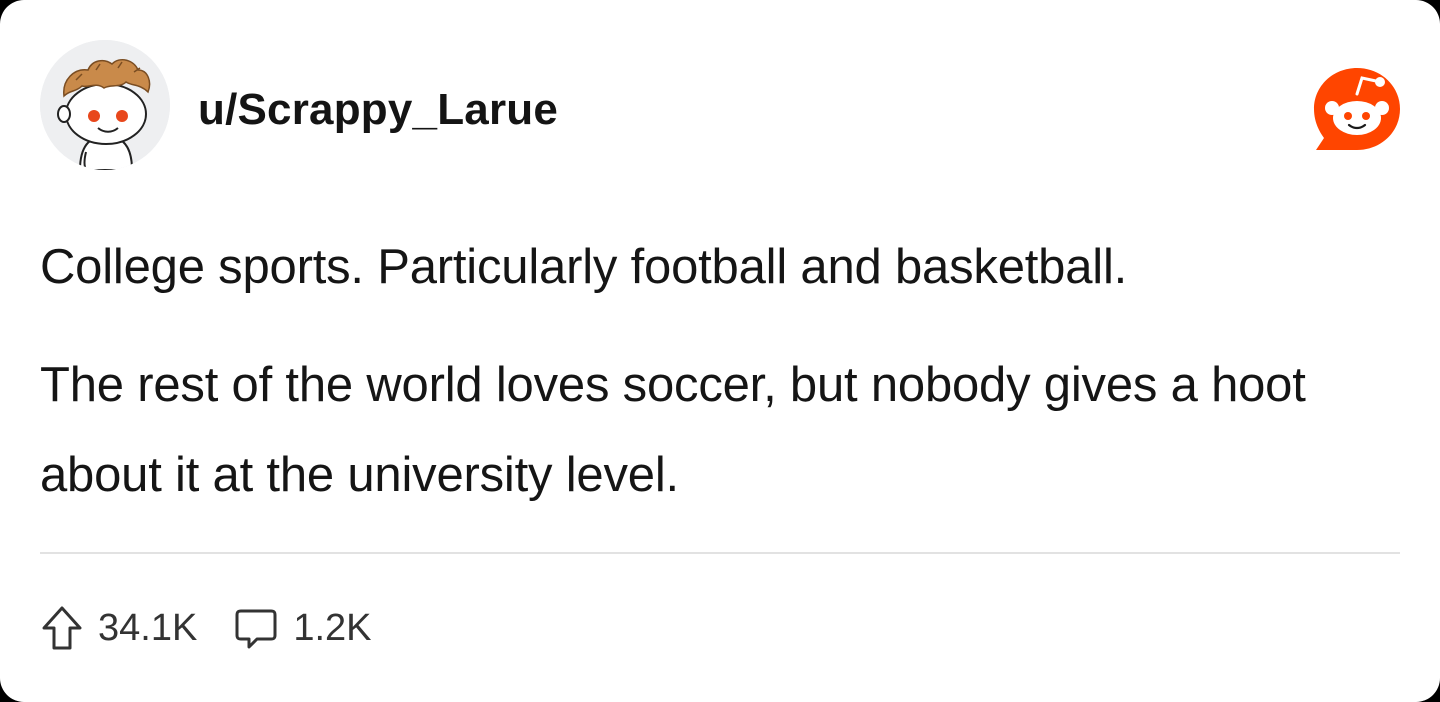 The width and height of the screenshot is (1440, 702). What do you see at coordinates (205, 628) in the screenshot?
I see `post-actions: 34.1K 1.2K` at bounding box center [205, 628].